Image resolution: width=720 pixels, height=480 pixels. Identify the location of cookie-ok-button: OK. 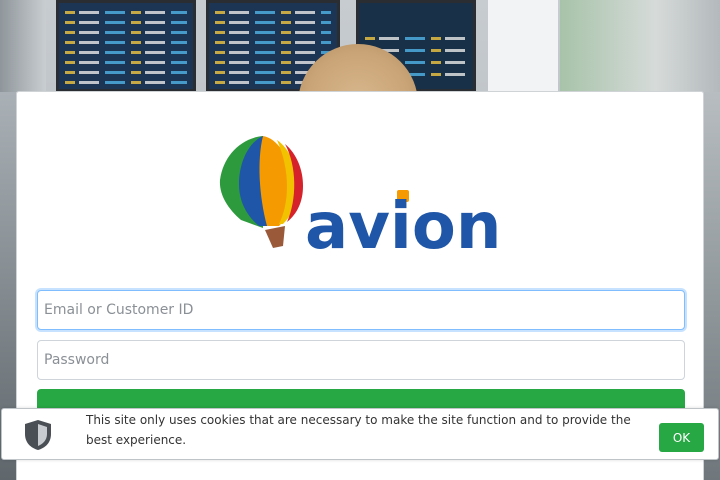
(681, 437).